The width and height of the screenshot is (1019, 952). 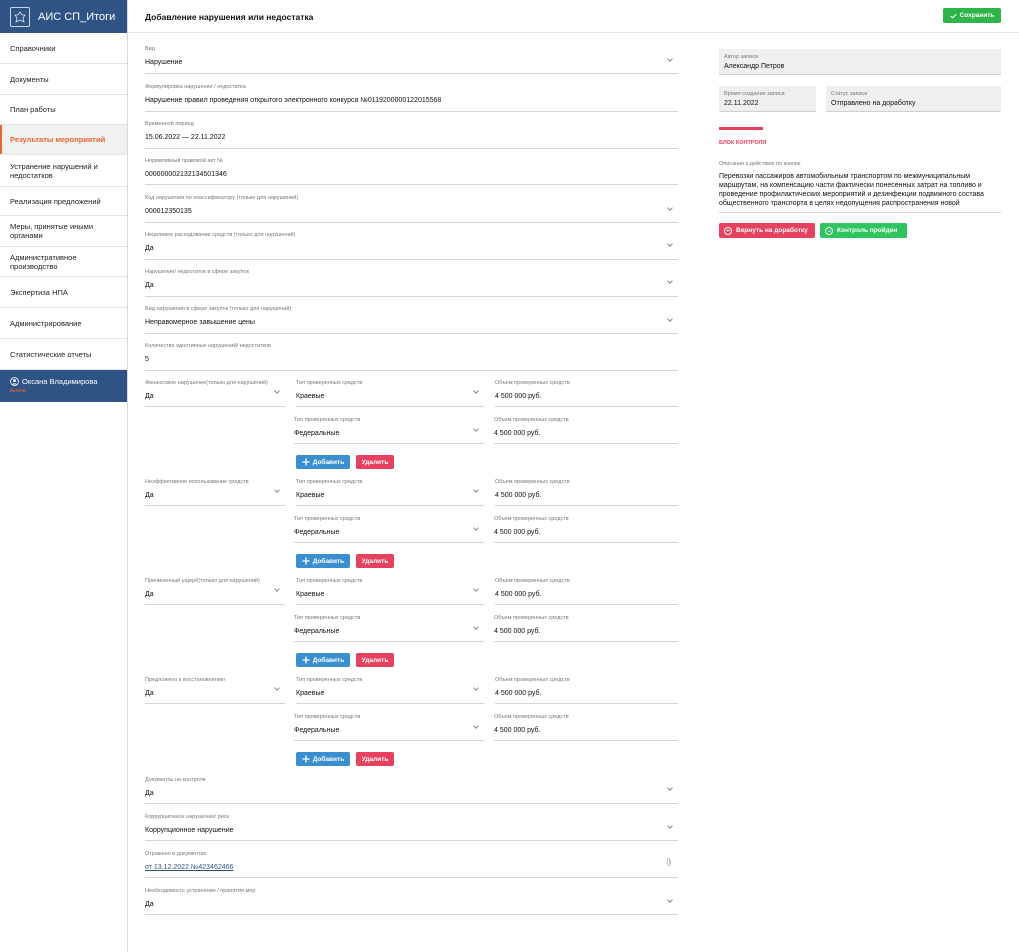 I want to click on sidebar-item-work-plan: План работы, so click(x=63, y=110).